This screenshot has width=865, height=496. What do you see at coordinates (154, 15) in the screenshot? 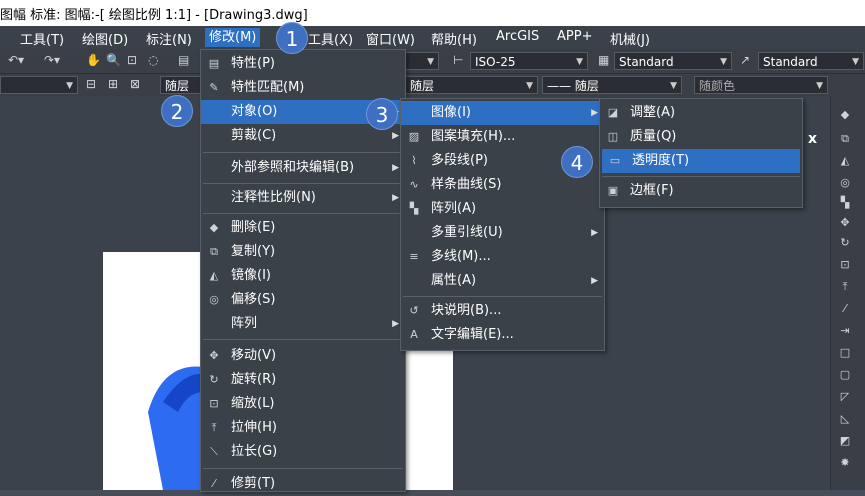
I see `window-title: 图幅 标准: 图幅:-[ 绘图比例 1:1] - [Drawing3.dwg]` at bounding box center [154, 15].